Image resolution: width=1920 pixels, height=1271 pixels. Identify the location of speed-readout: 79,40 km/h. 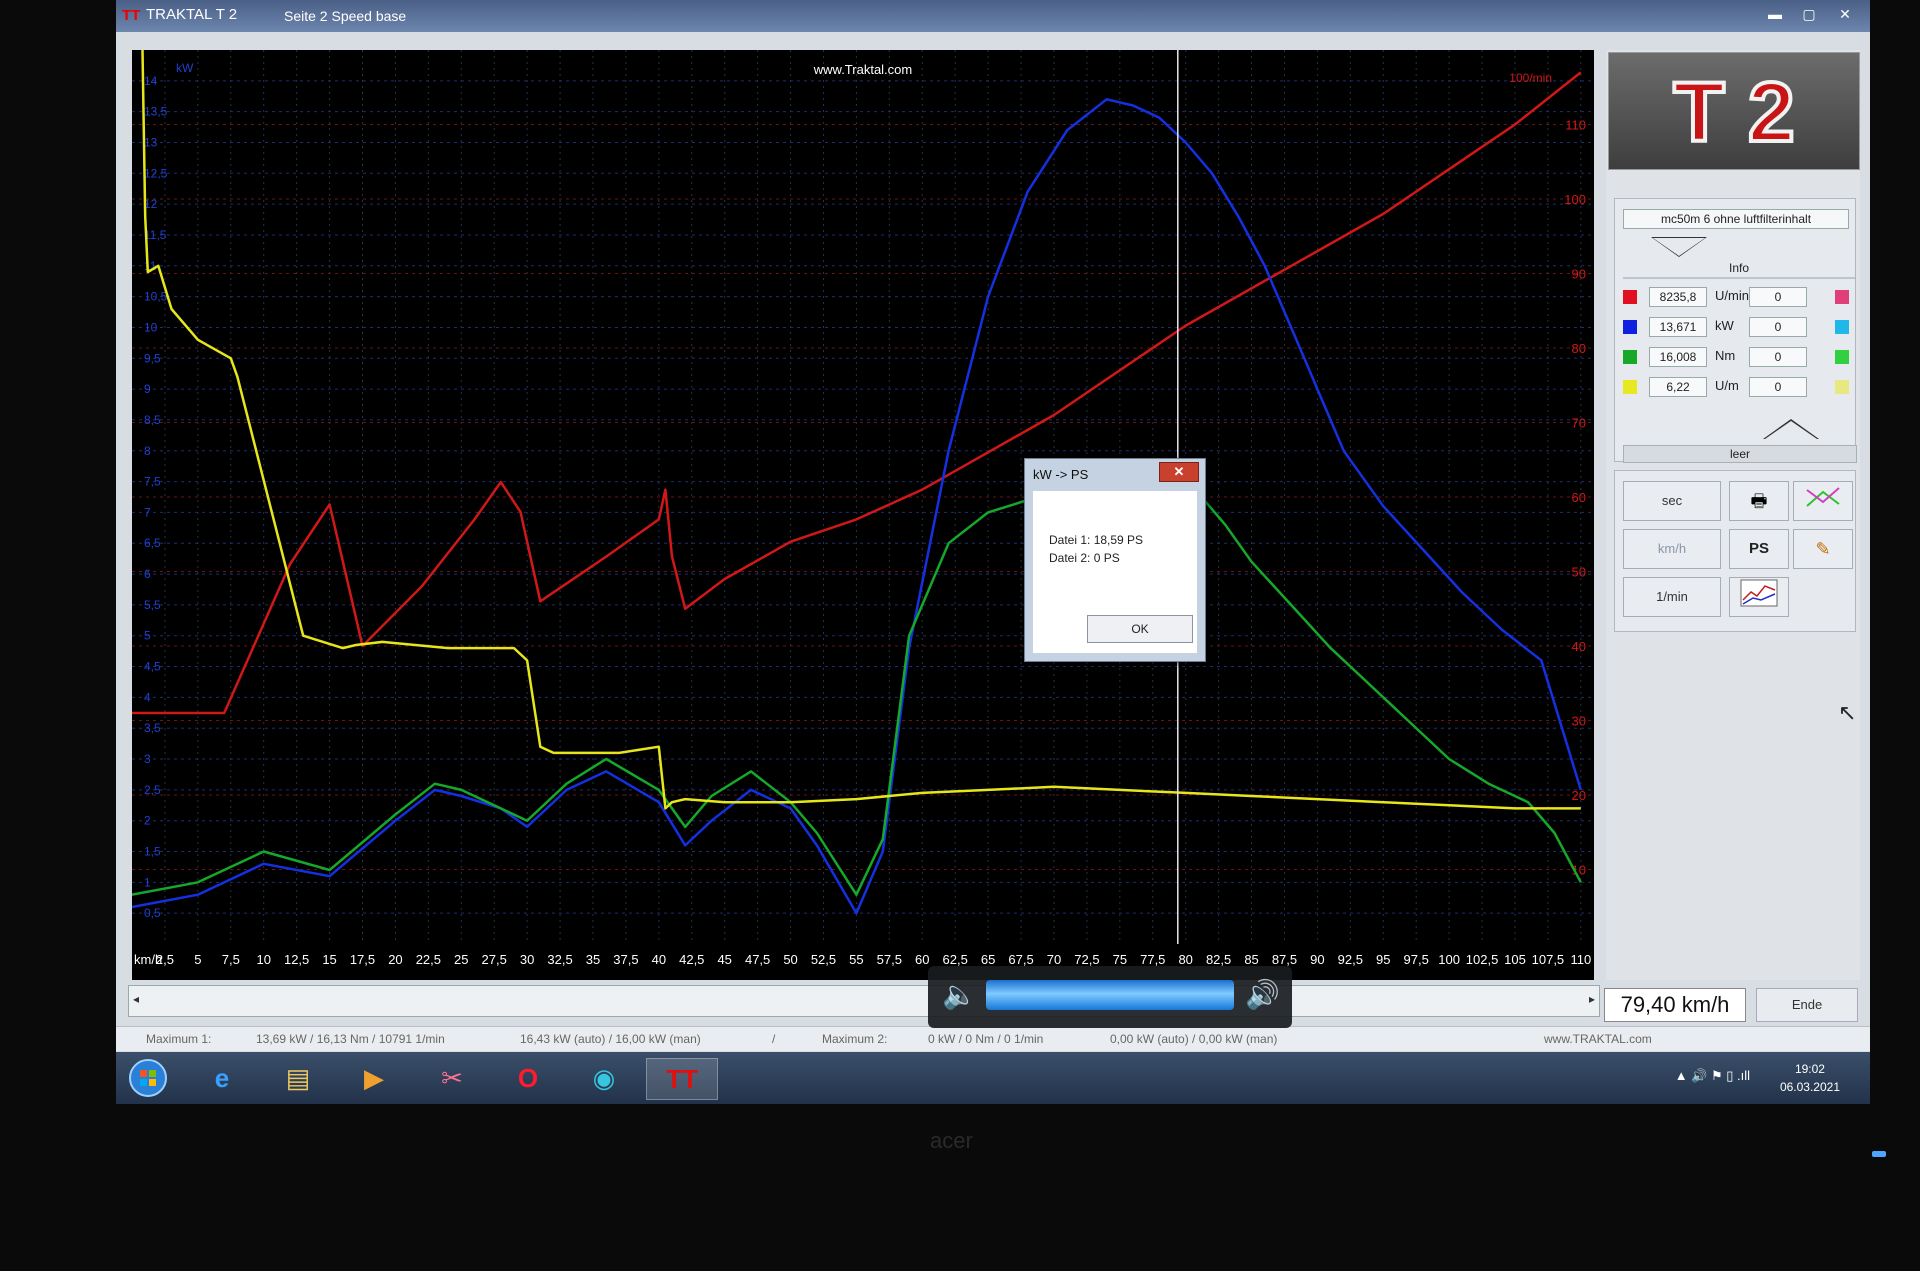
(1675, 1005).